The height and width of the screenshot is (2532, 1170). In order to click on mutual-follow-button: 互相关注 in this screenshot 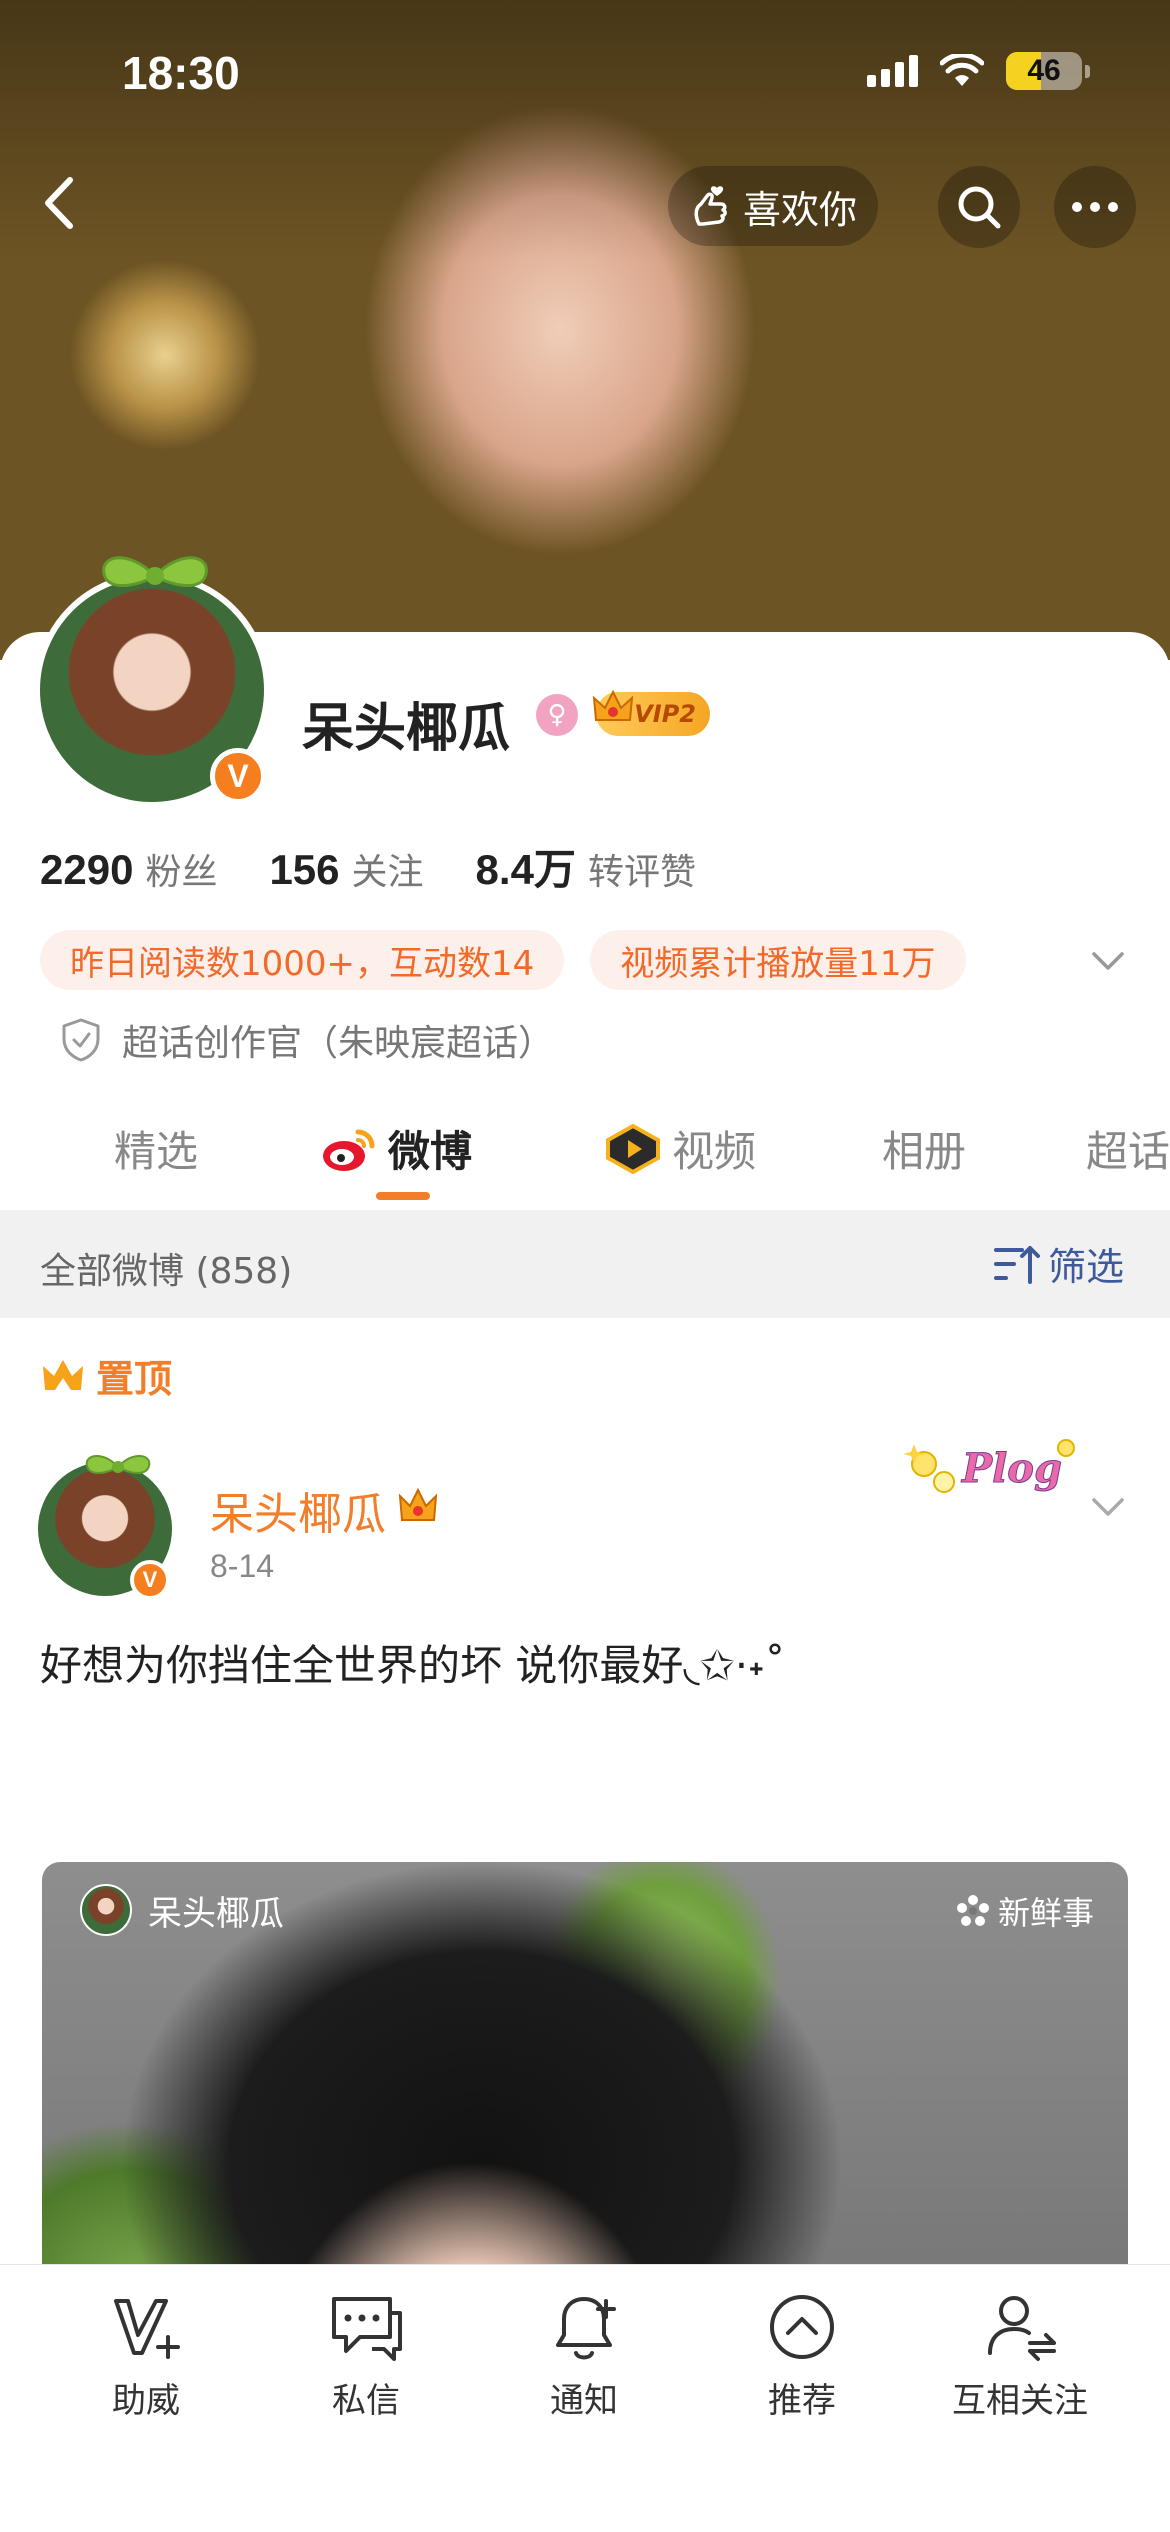, I will do `click(1020, 2354)`.